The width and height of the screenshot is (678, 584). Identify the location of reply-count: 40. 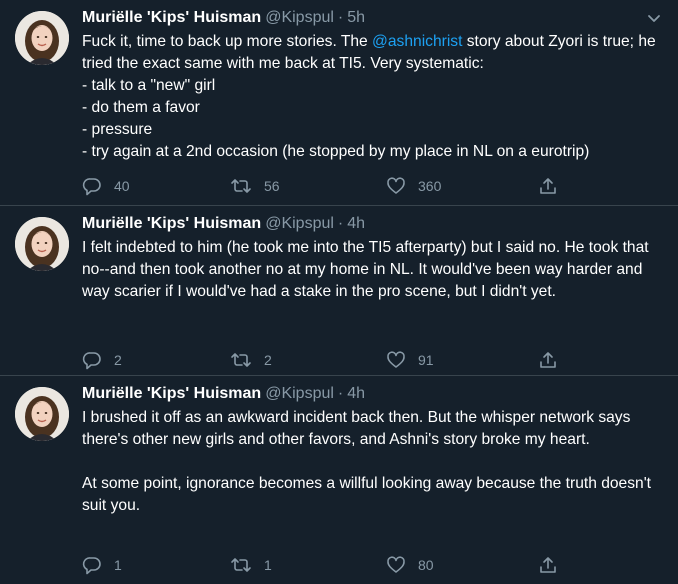
(122, 186).